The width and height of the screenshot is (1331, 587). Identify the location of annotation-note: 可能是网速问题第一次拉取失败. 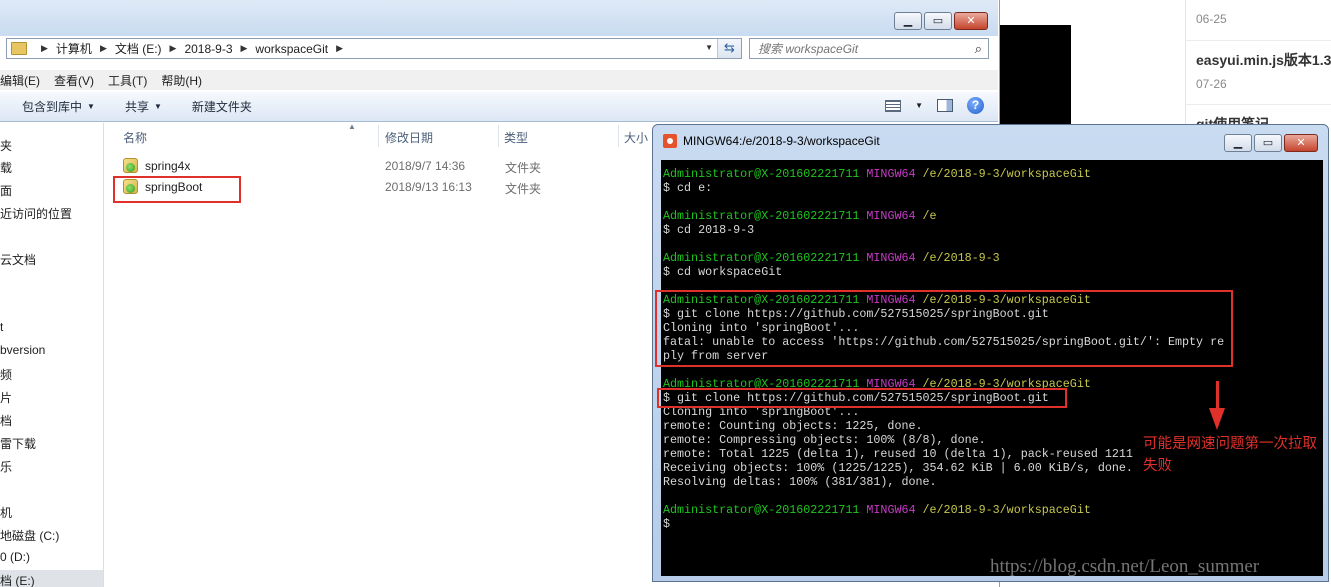
(1230, 455).